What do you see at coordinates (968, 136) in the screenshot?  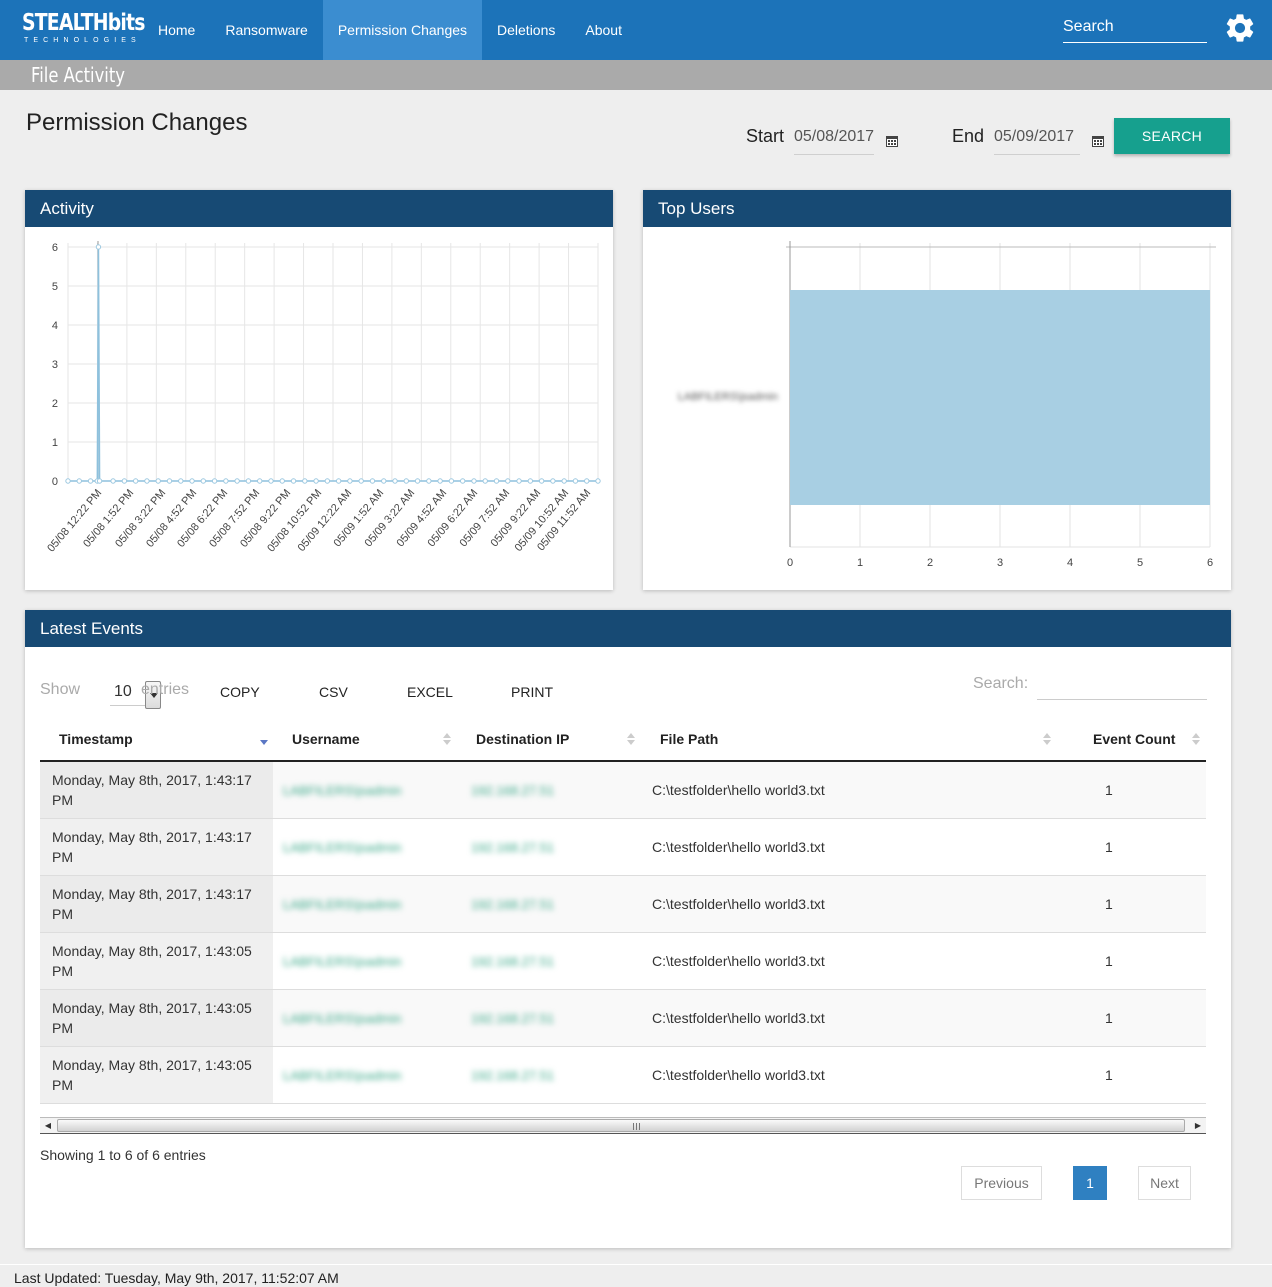 I see `end-label: End` at bounding box center [968, 136].